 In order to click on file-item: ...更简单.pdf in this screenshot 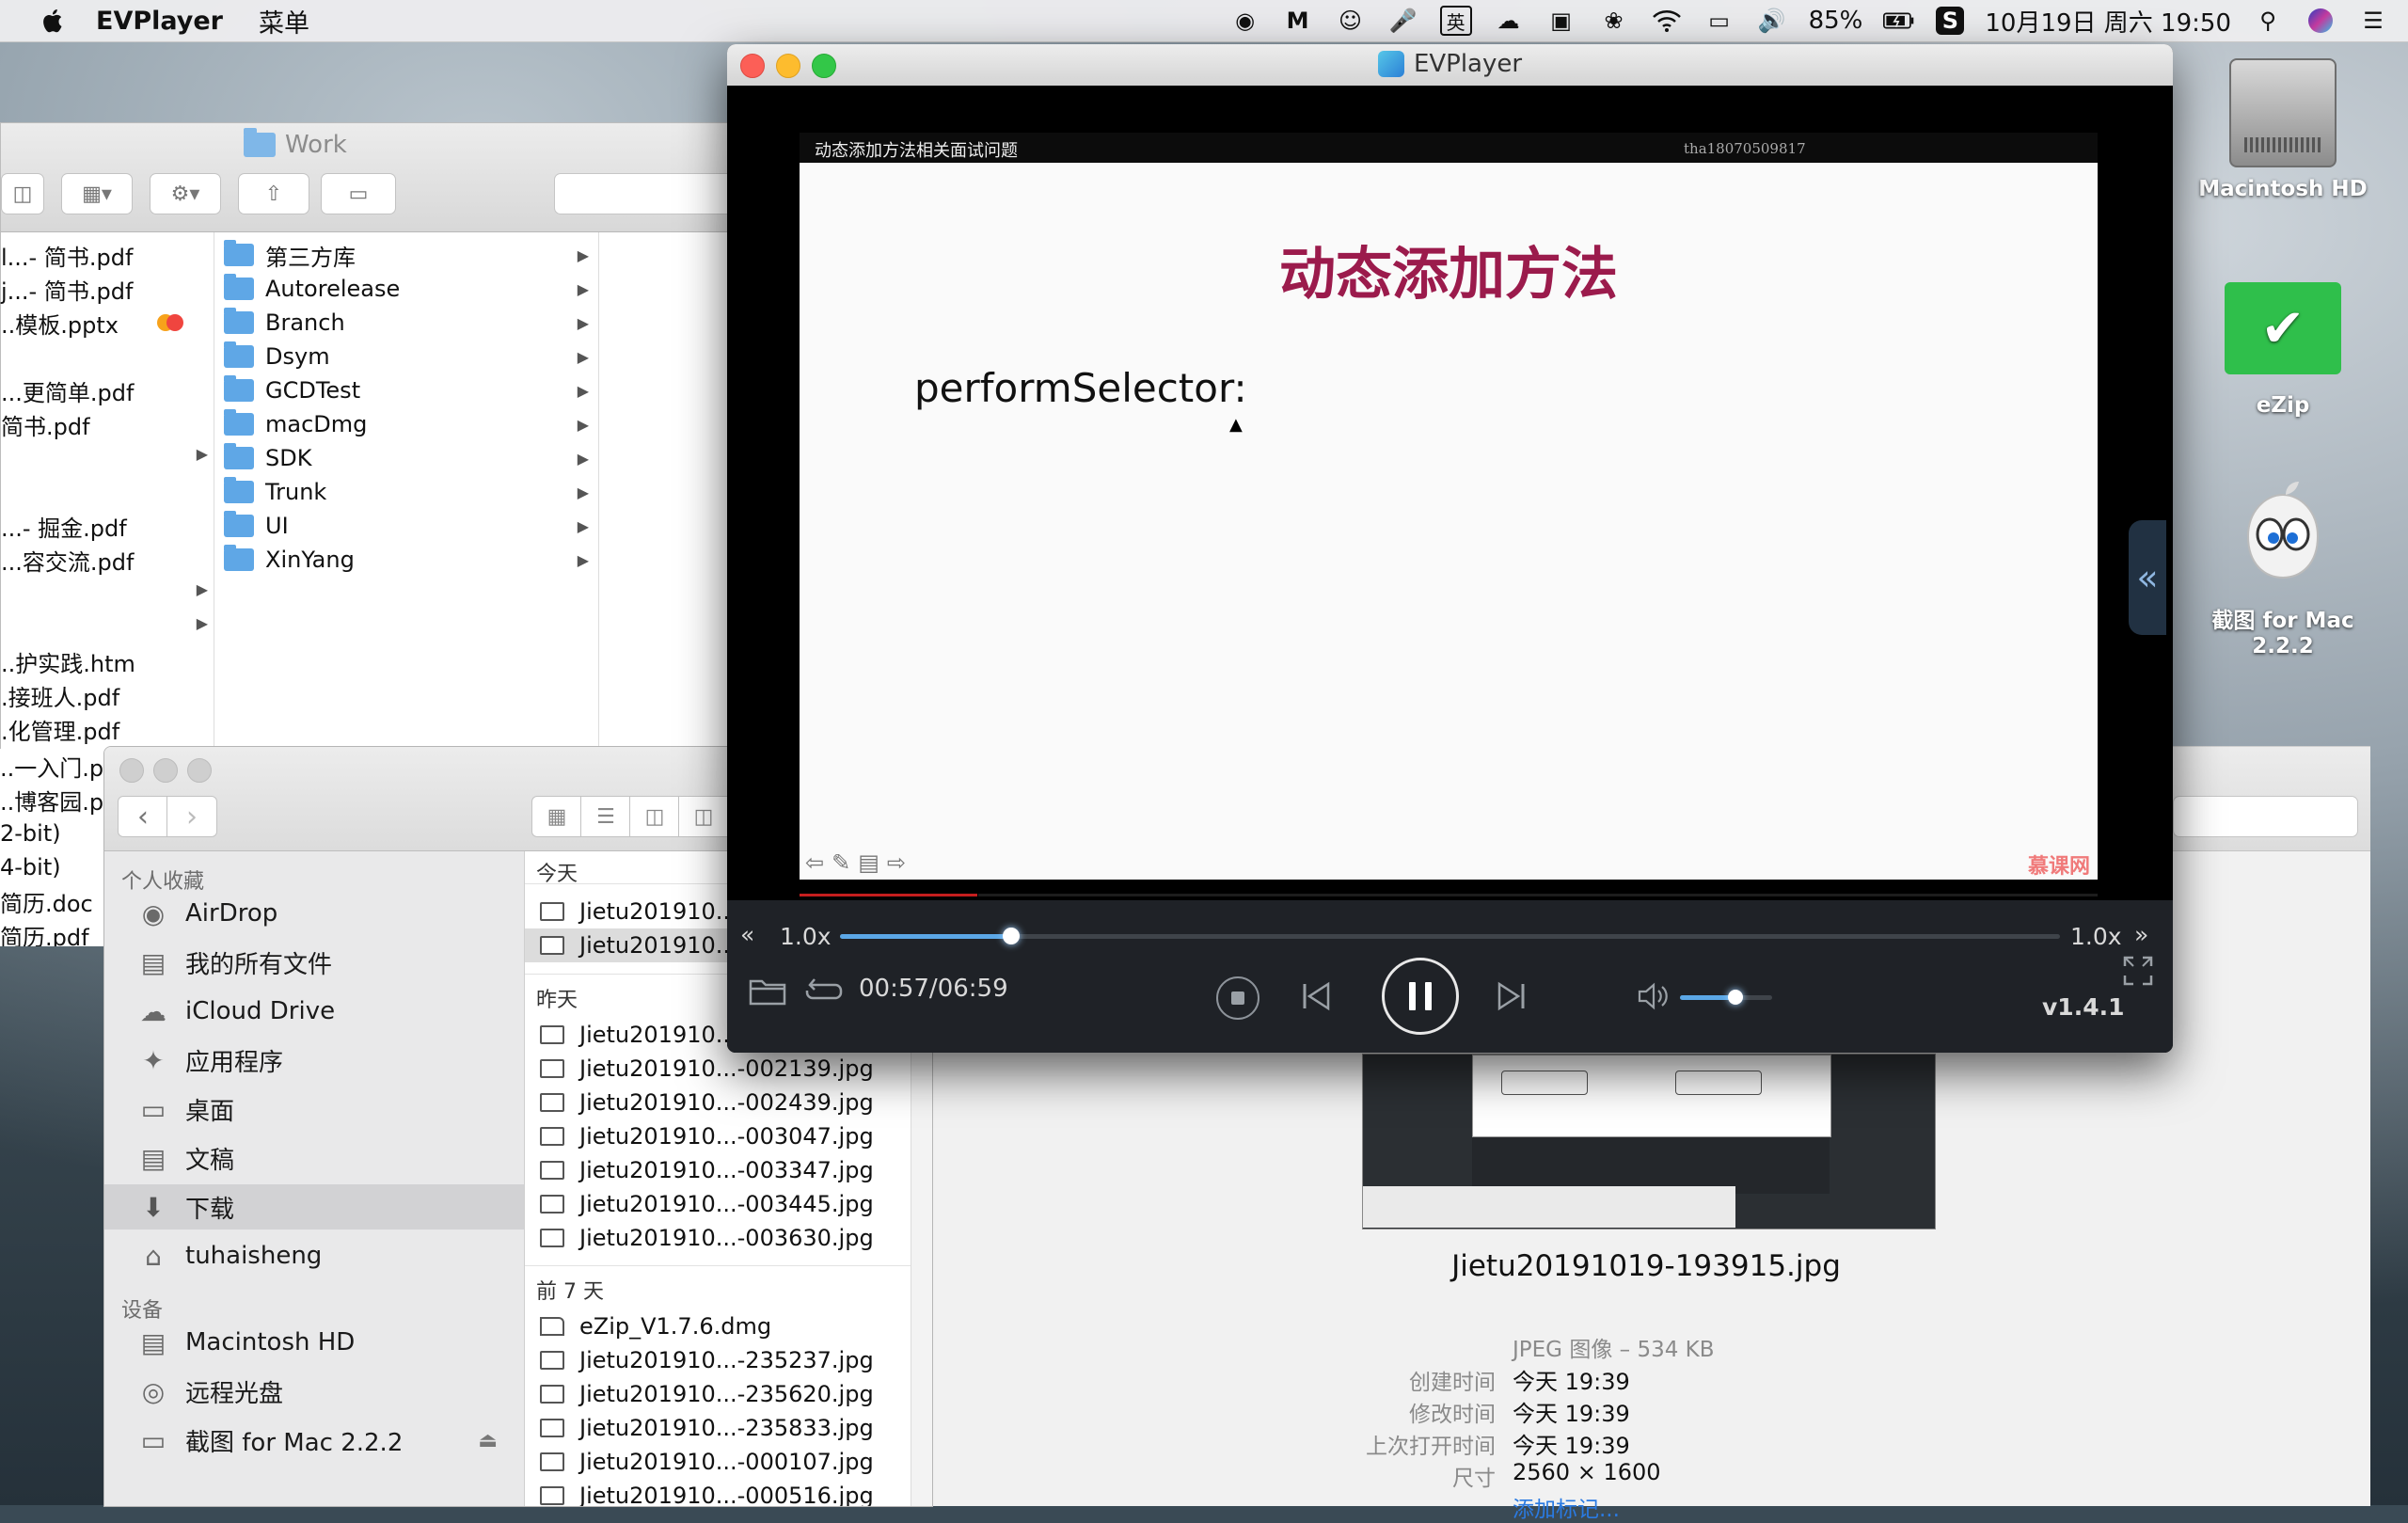, I will do `click(68, 390)`.